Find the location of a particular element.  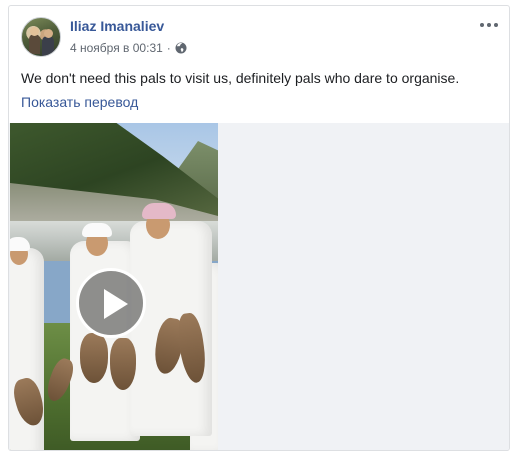

play-icon is located at coordinates (116, 304).